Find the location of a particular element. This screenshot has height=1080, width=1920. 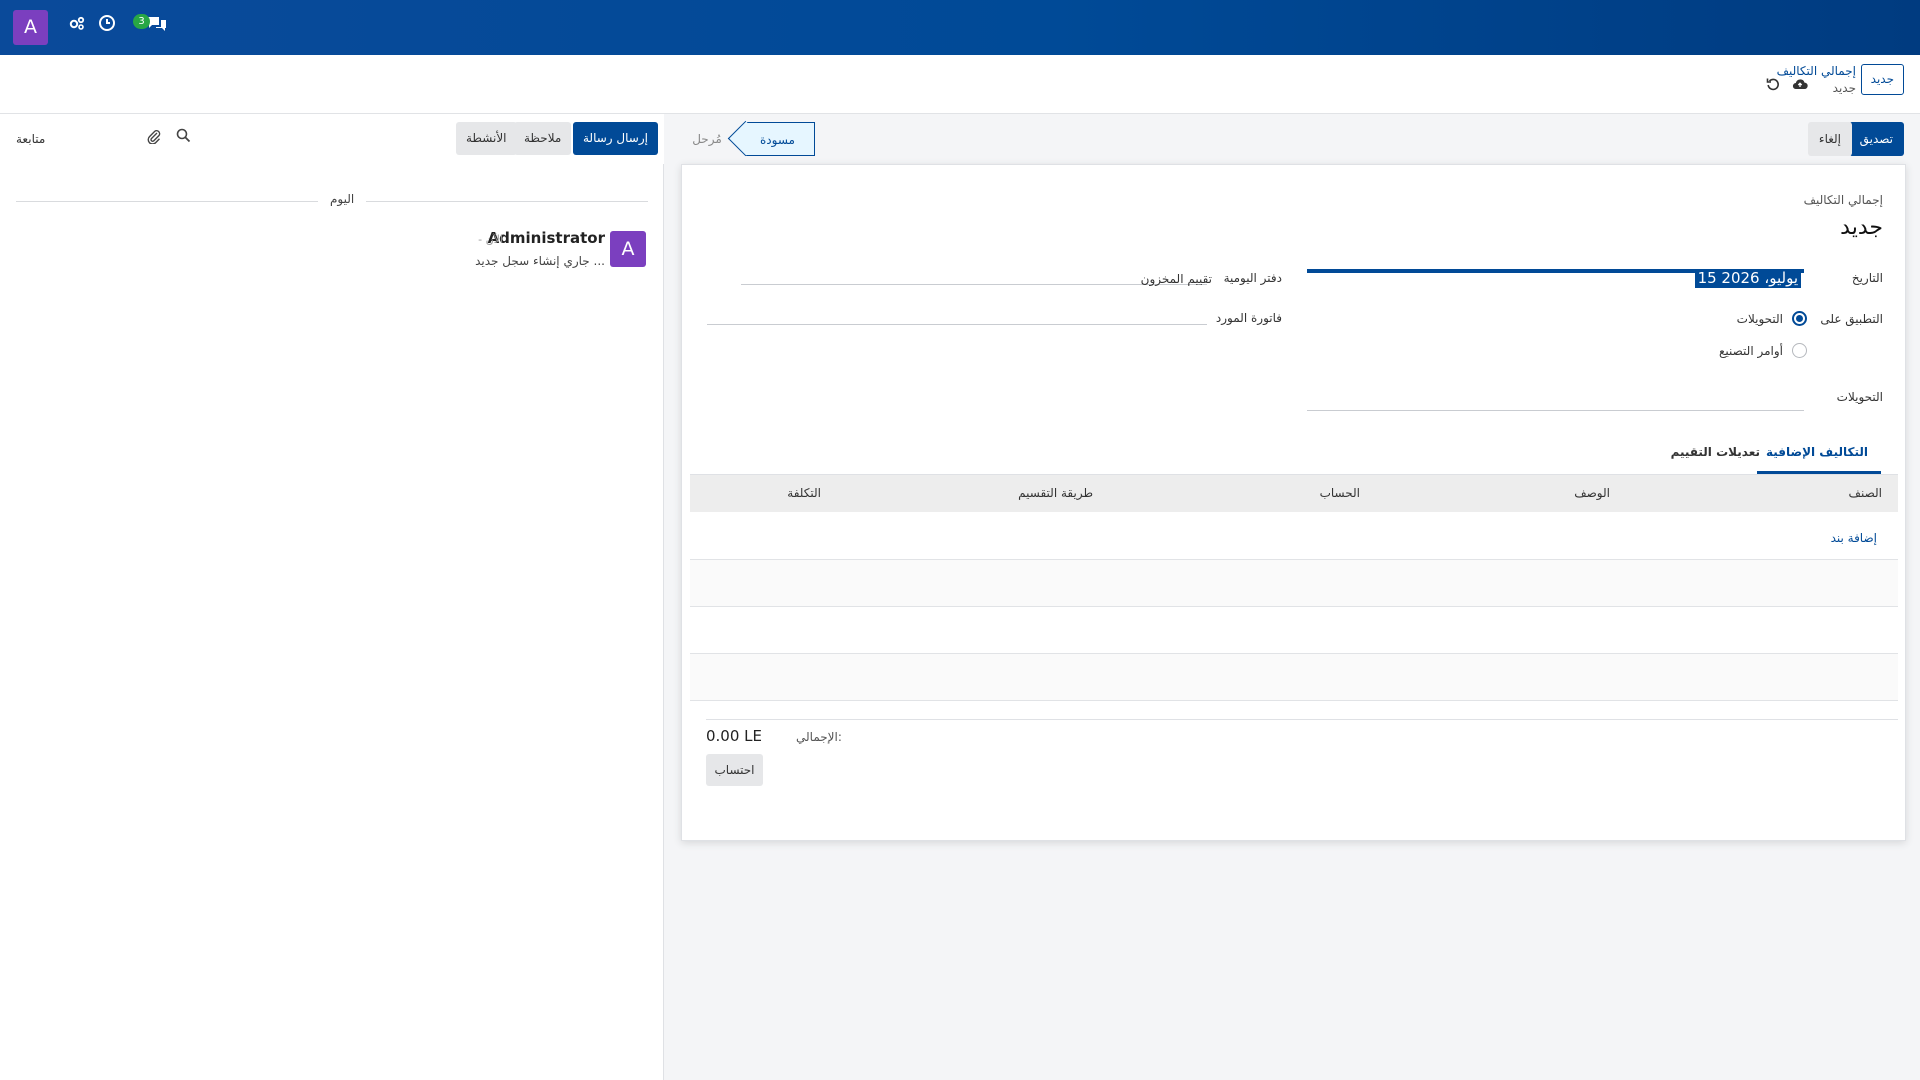

apply-on-manufacturing-label: أوامر التصنيع is located at coordinates (1751, 351).